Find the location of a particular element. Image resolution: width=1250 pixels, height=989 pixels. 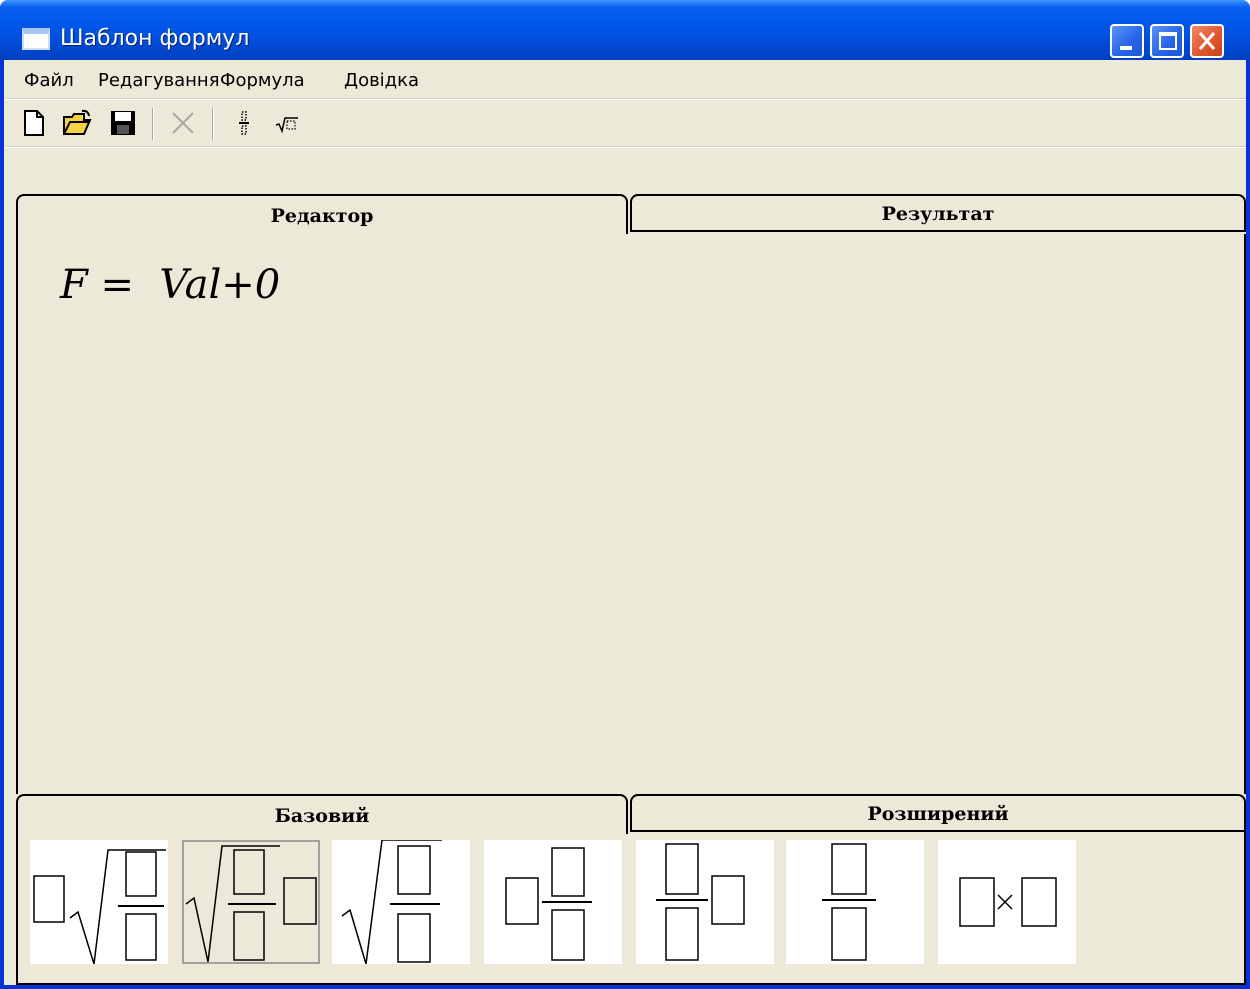

sqrt-icon is located at coordinates (287, 123).